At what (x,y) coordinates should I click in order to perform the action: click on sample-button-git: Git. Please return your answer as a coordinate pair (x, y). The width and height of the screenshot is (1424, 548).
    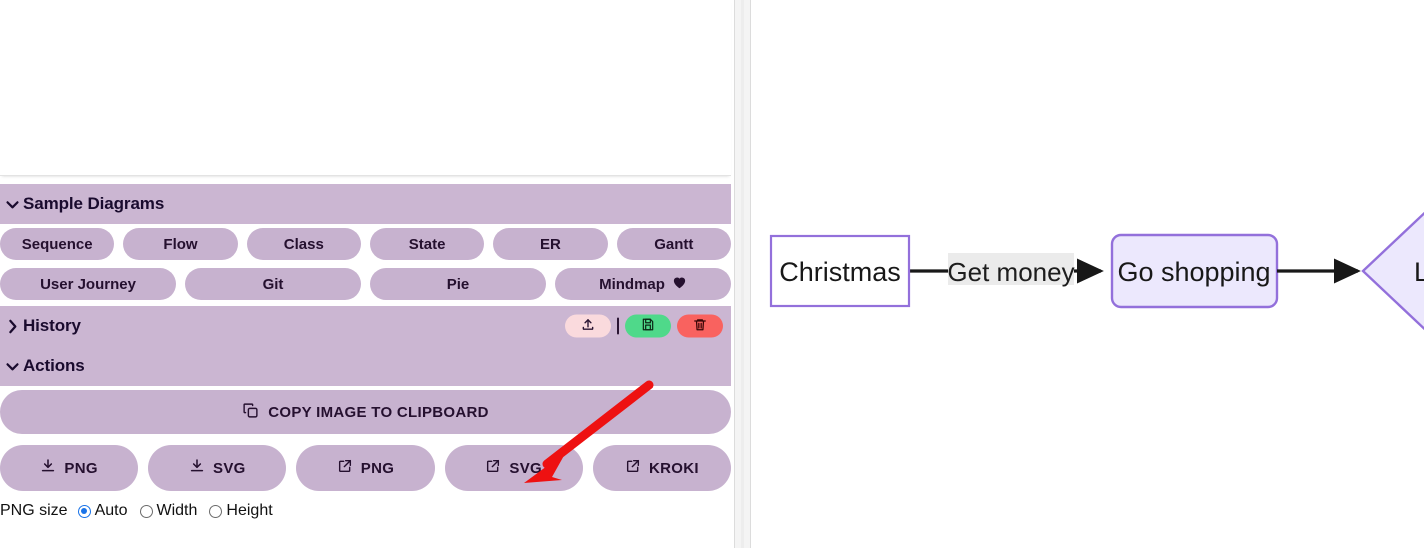
    Looking at the image, I should click on (273, 284).